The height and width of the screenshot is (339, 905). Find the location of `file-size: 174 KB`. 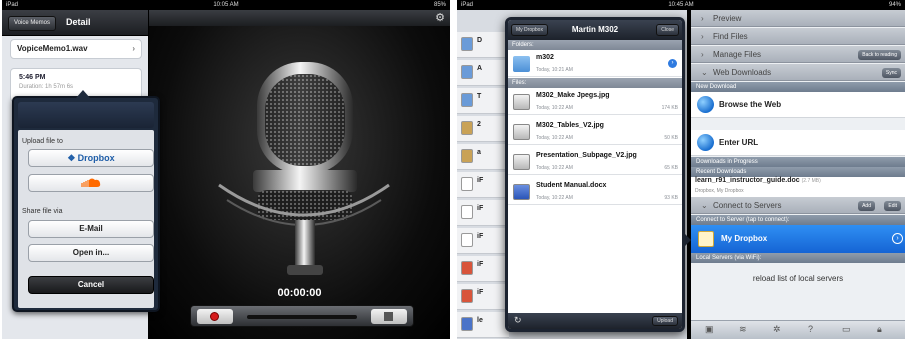

file-size: 174 KB is located at coordinates (669, 108).